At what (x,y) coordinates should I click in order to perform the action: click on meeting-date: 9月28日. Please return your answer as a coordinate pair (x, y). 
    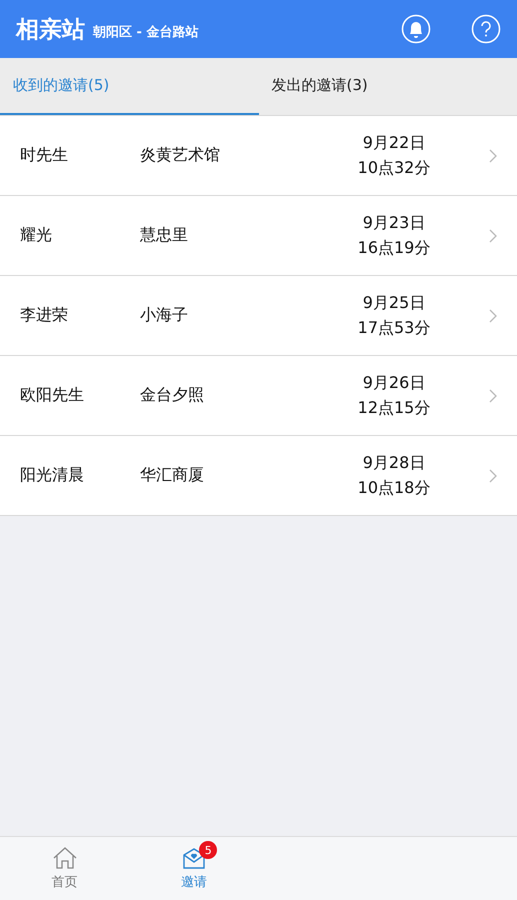
    Looking at the image, I should click on (394, 463).